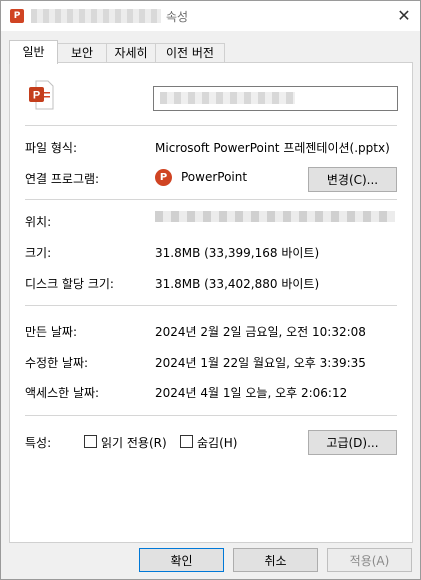  Describe the element at coordinates (38, 443) in the screenshot. I see `attributes-label: 특성:` at that location.